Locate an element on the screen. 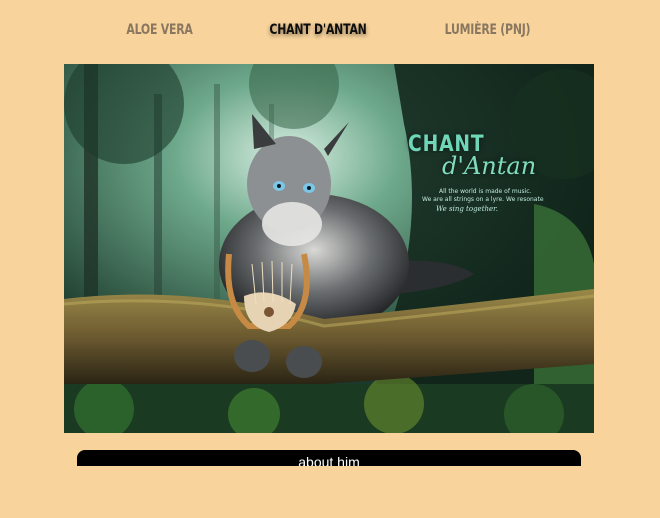 This screenshot has width=660, height=518. hero-script-title: d'Antan is located at coordinates (489, 166).